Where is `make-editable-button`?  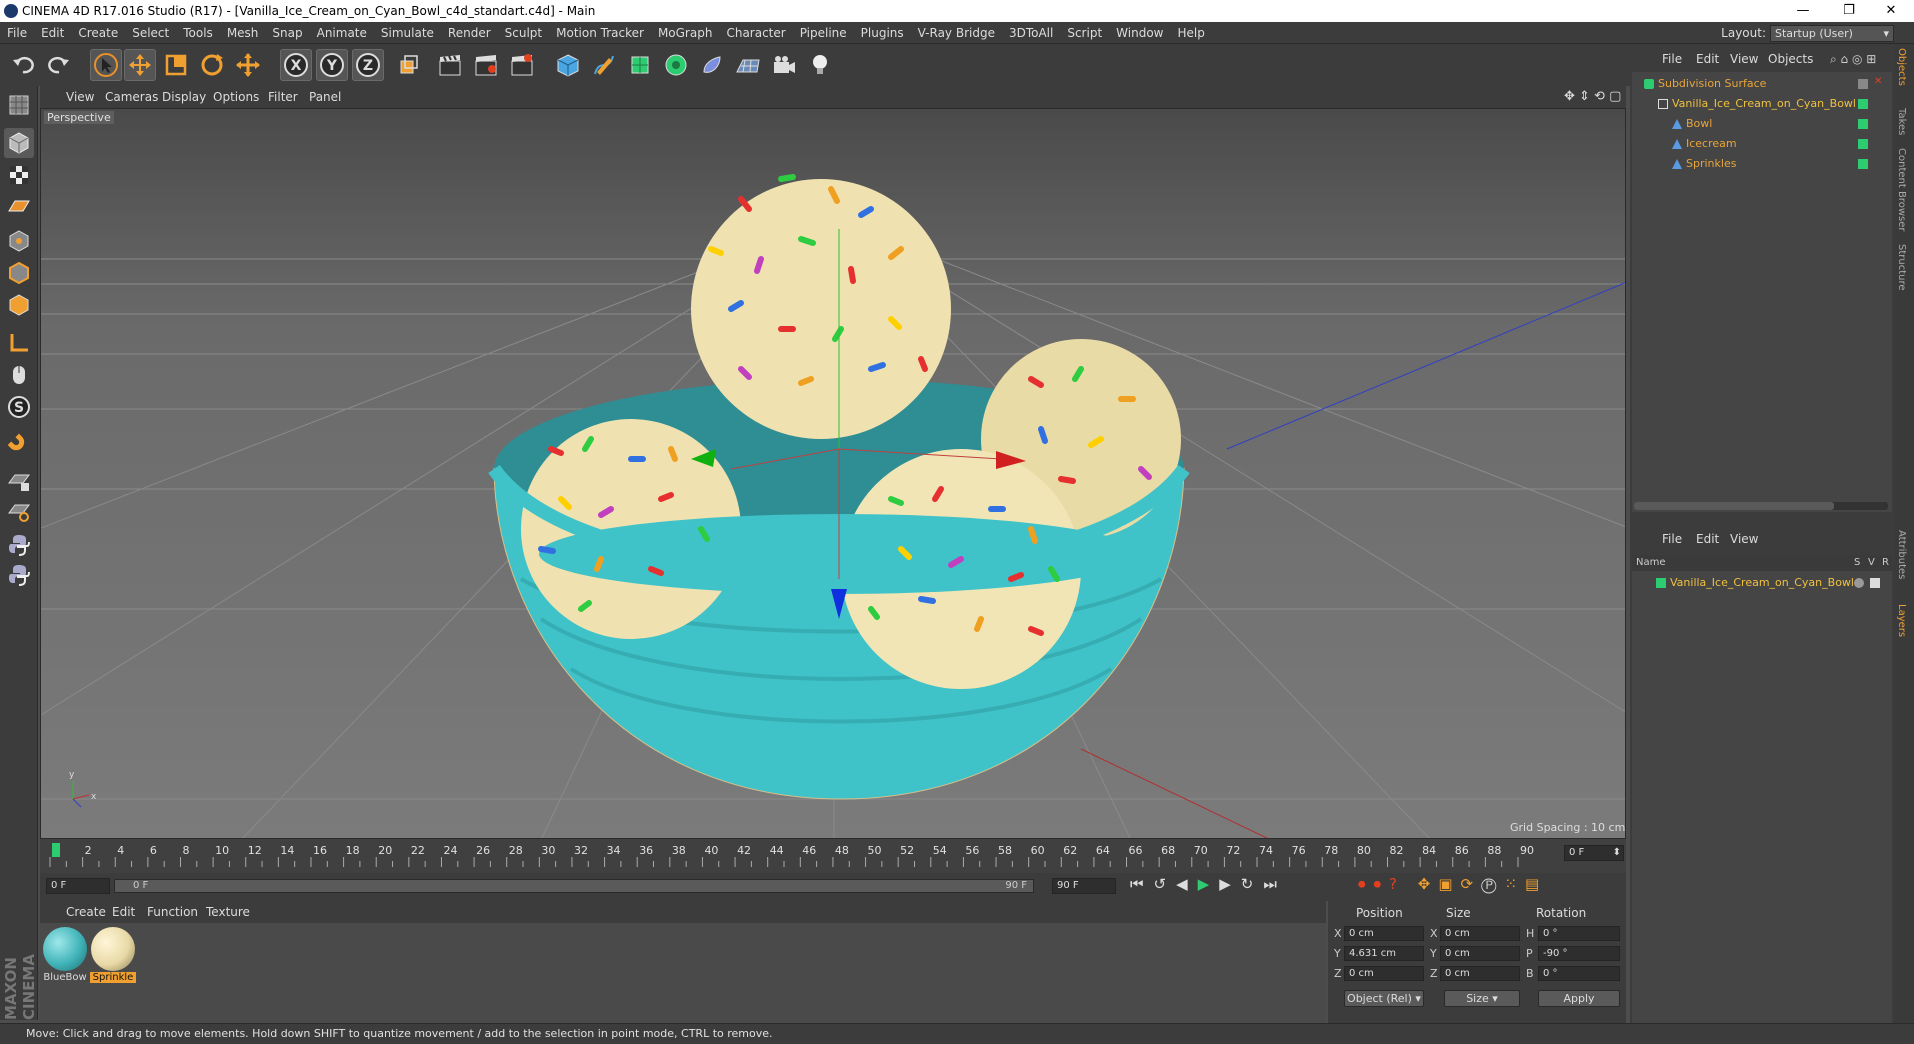
make-editable-button is located at coordinates (19, 105).